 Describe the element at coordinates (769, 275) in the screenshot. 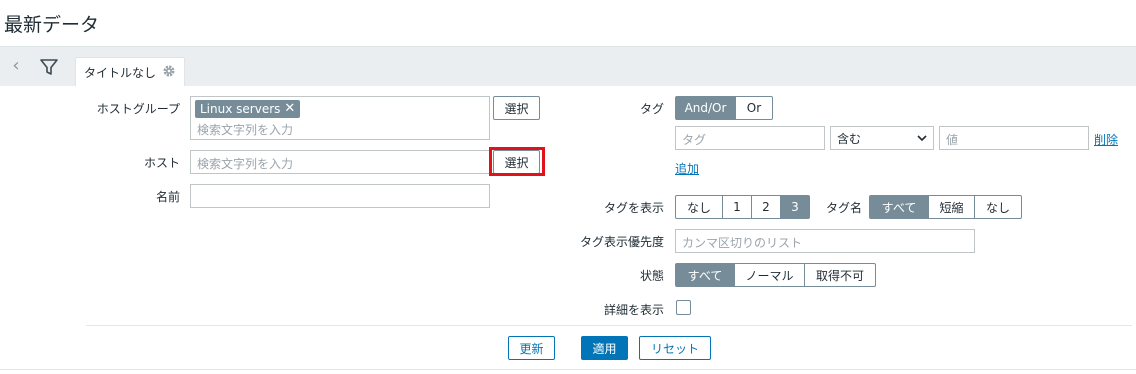

I see `state-normal: ノーマル` at that location.